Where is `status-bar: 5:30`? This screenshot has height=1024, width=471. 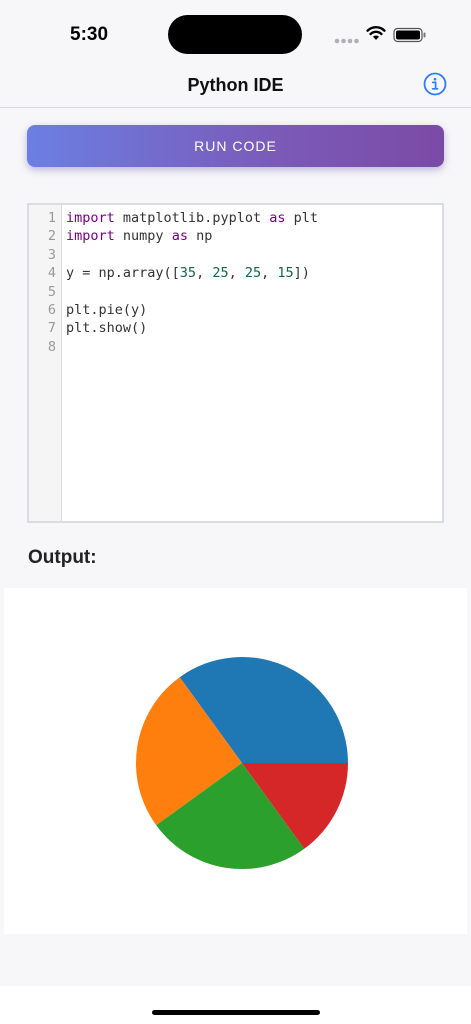 status-bar: 5:30 is located at coordinates (235, 31).